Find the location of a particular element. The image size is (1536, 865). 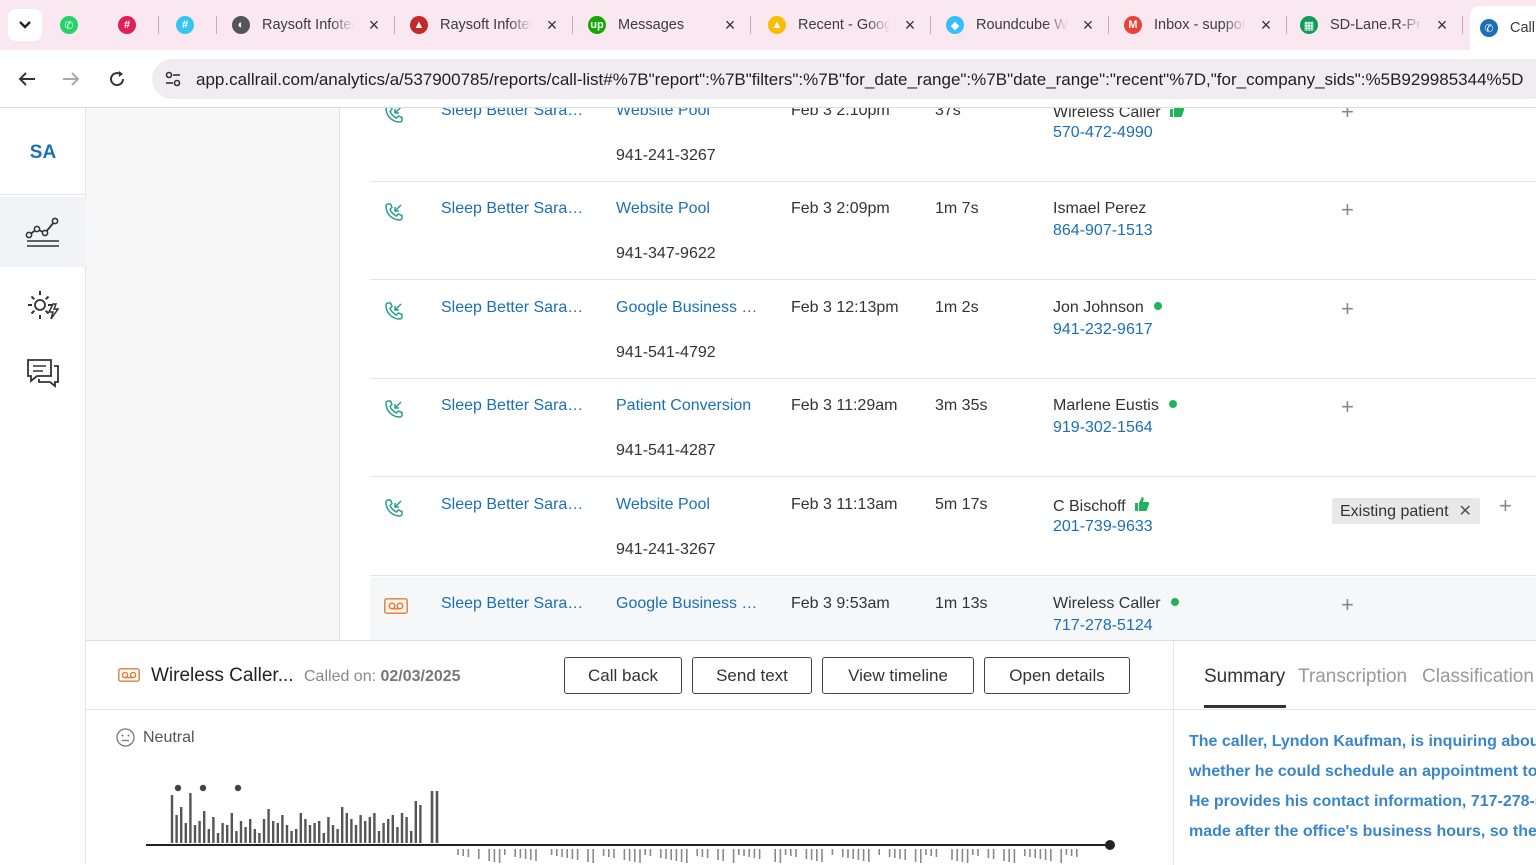

arrow-right-icon is located at coordinates (71, 79).